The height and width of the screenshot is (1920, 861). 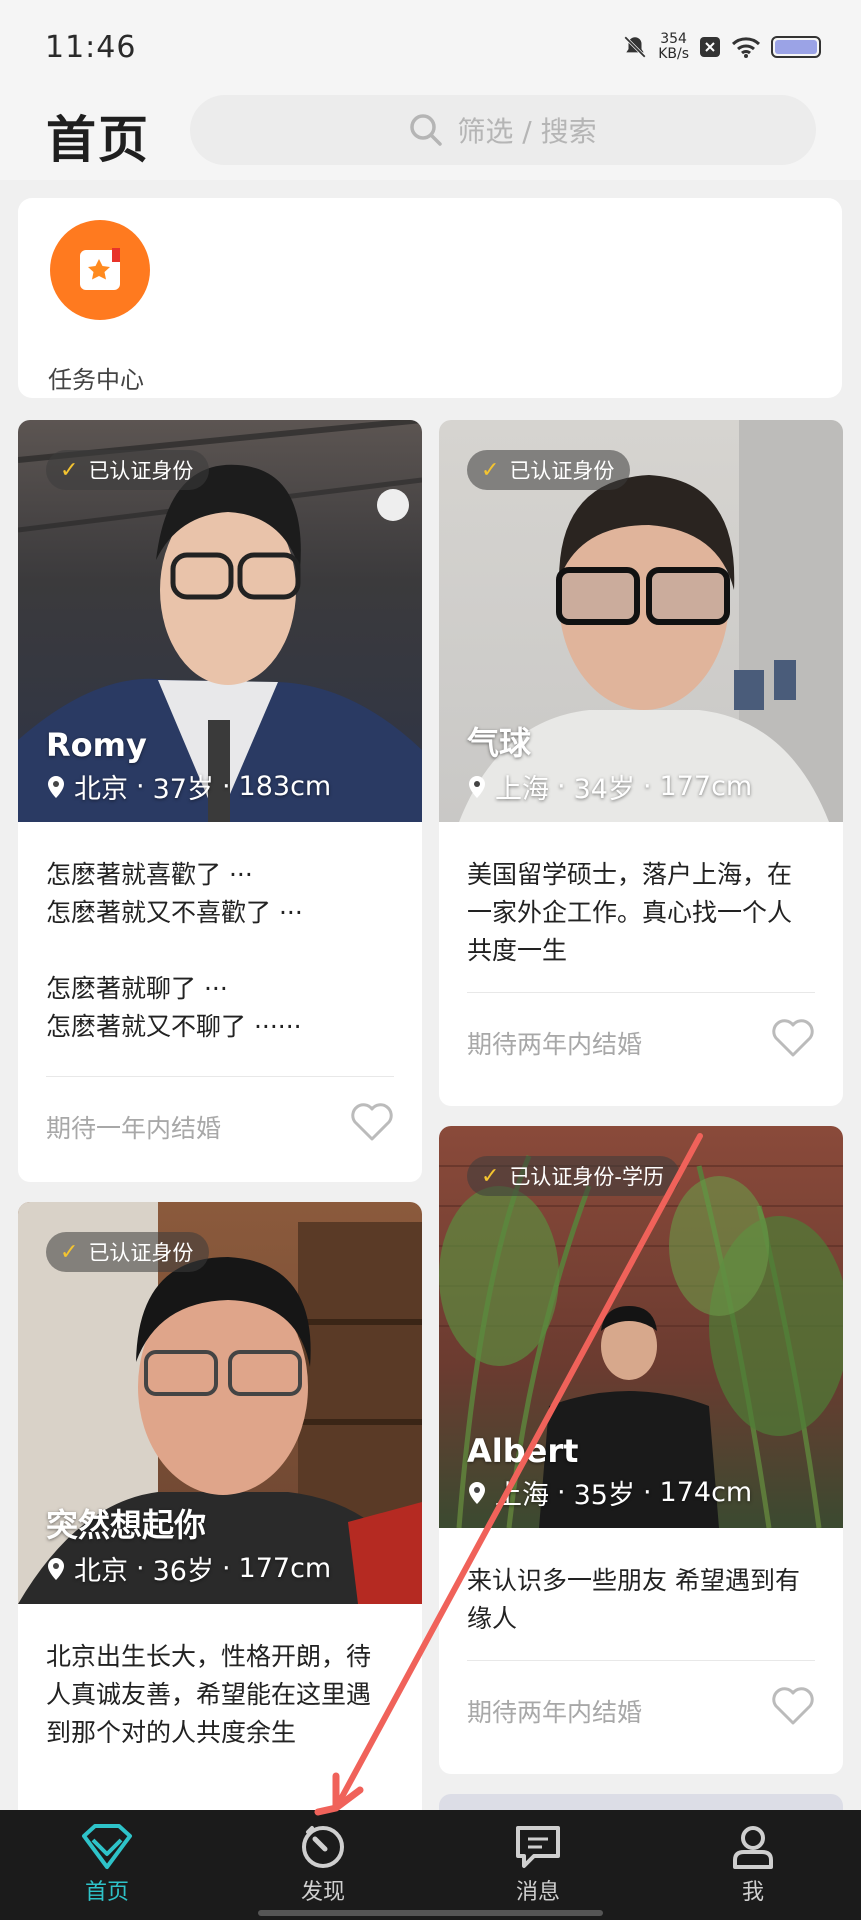 What do you see at coordinates (746, 47) in the screenshot?
I see `wifi-icon` at bounding box center [746, 47].